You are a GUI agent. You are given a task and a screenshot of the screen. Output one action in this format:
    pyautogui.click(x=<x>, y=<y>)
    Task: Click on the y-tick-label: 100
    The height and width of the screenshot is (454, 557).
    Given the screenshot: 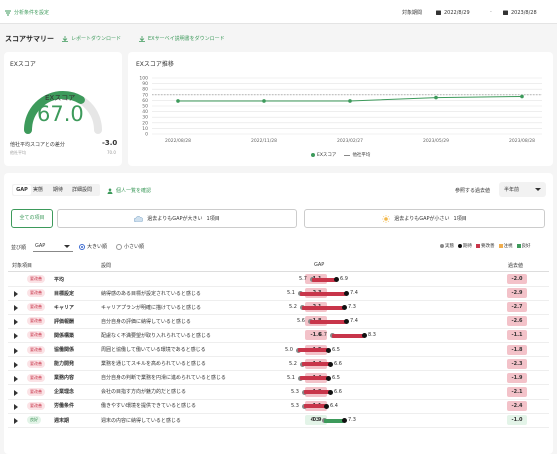 What is the action you would take?
    pyautogui.click(x=143, y=79)
    